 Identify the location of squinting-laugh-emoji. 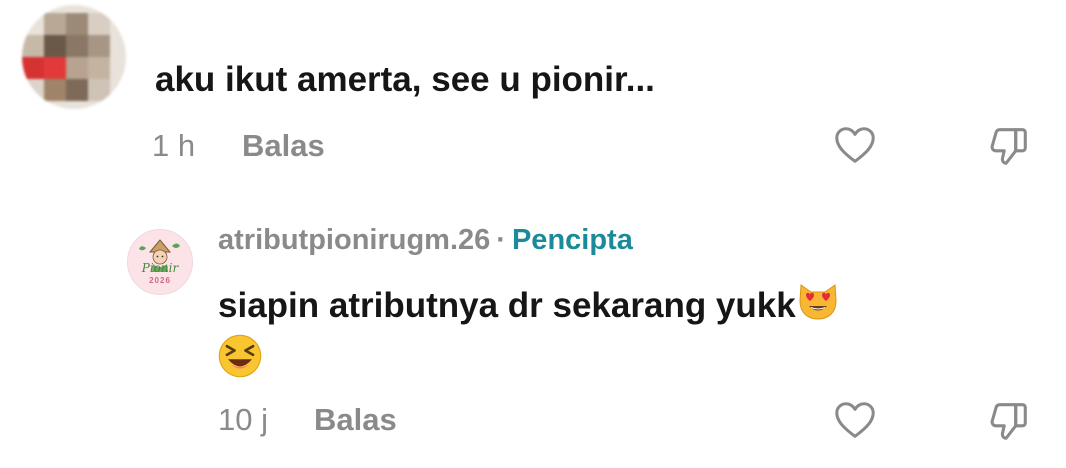
(240, 356).